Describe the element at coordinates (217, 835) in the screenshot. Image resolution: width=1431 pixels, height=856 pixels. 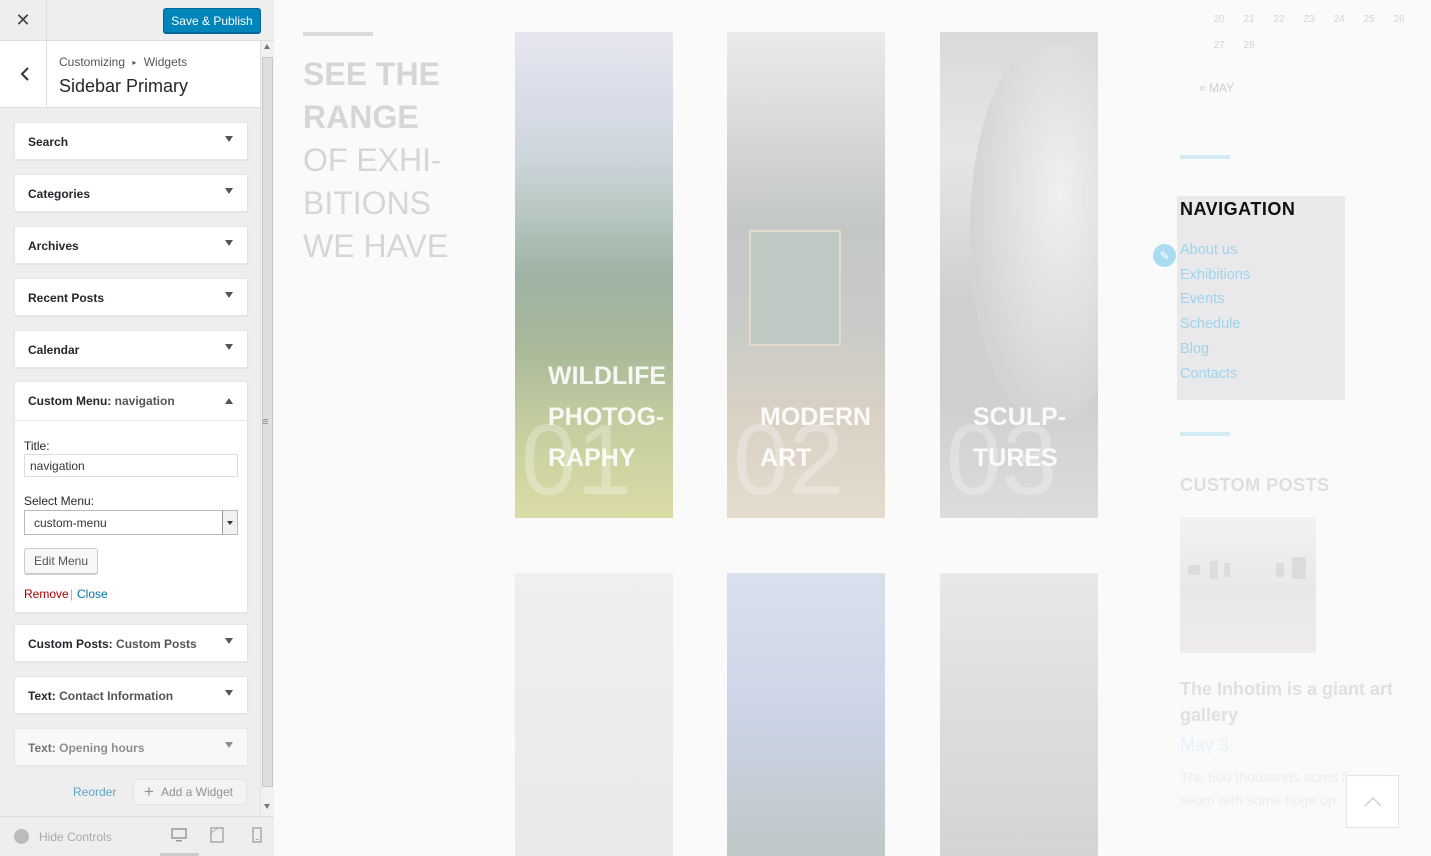
I see `tablet-preview-icon` at that location.